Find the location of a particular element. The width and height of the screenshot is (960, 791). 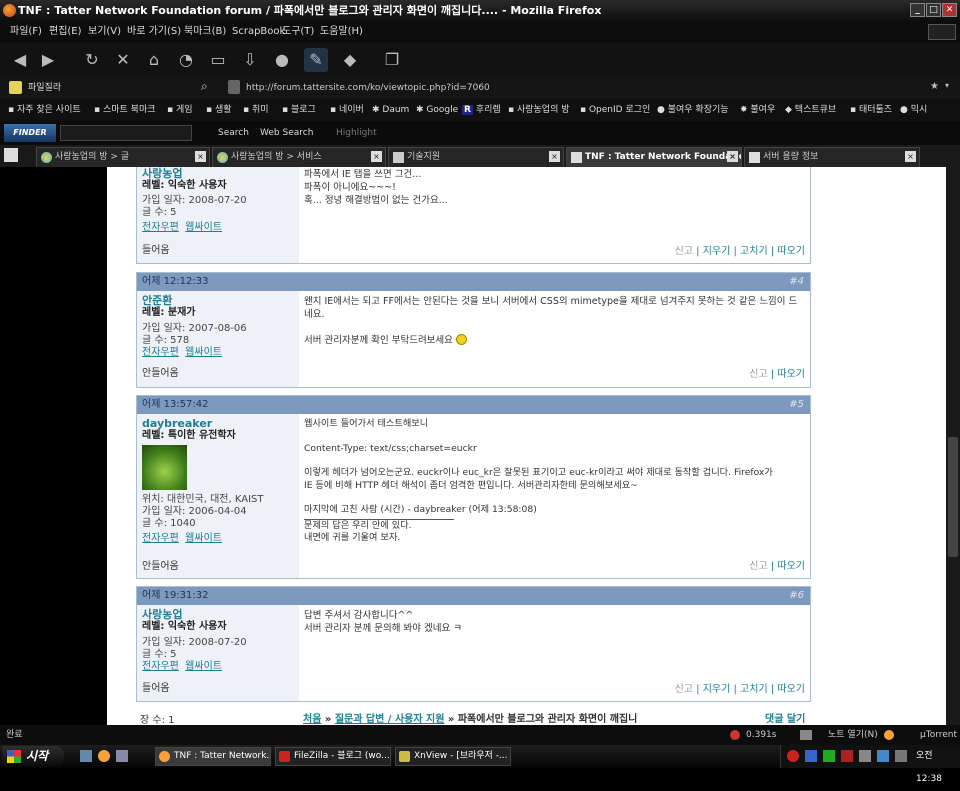

bookmark-item: ● 믹시 is located at coordinates (913, 110).